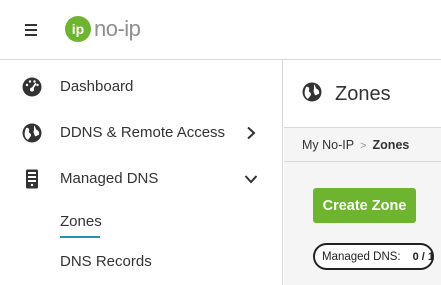  Describe the element at coordinates (97, 86) in the screenshot. I see `sidebar-item-label: Dashboard` at that location.